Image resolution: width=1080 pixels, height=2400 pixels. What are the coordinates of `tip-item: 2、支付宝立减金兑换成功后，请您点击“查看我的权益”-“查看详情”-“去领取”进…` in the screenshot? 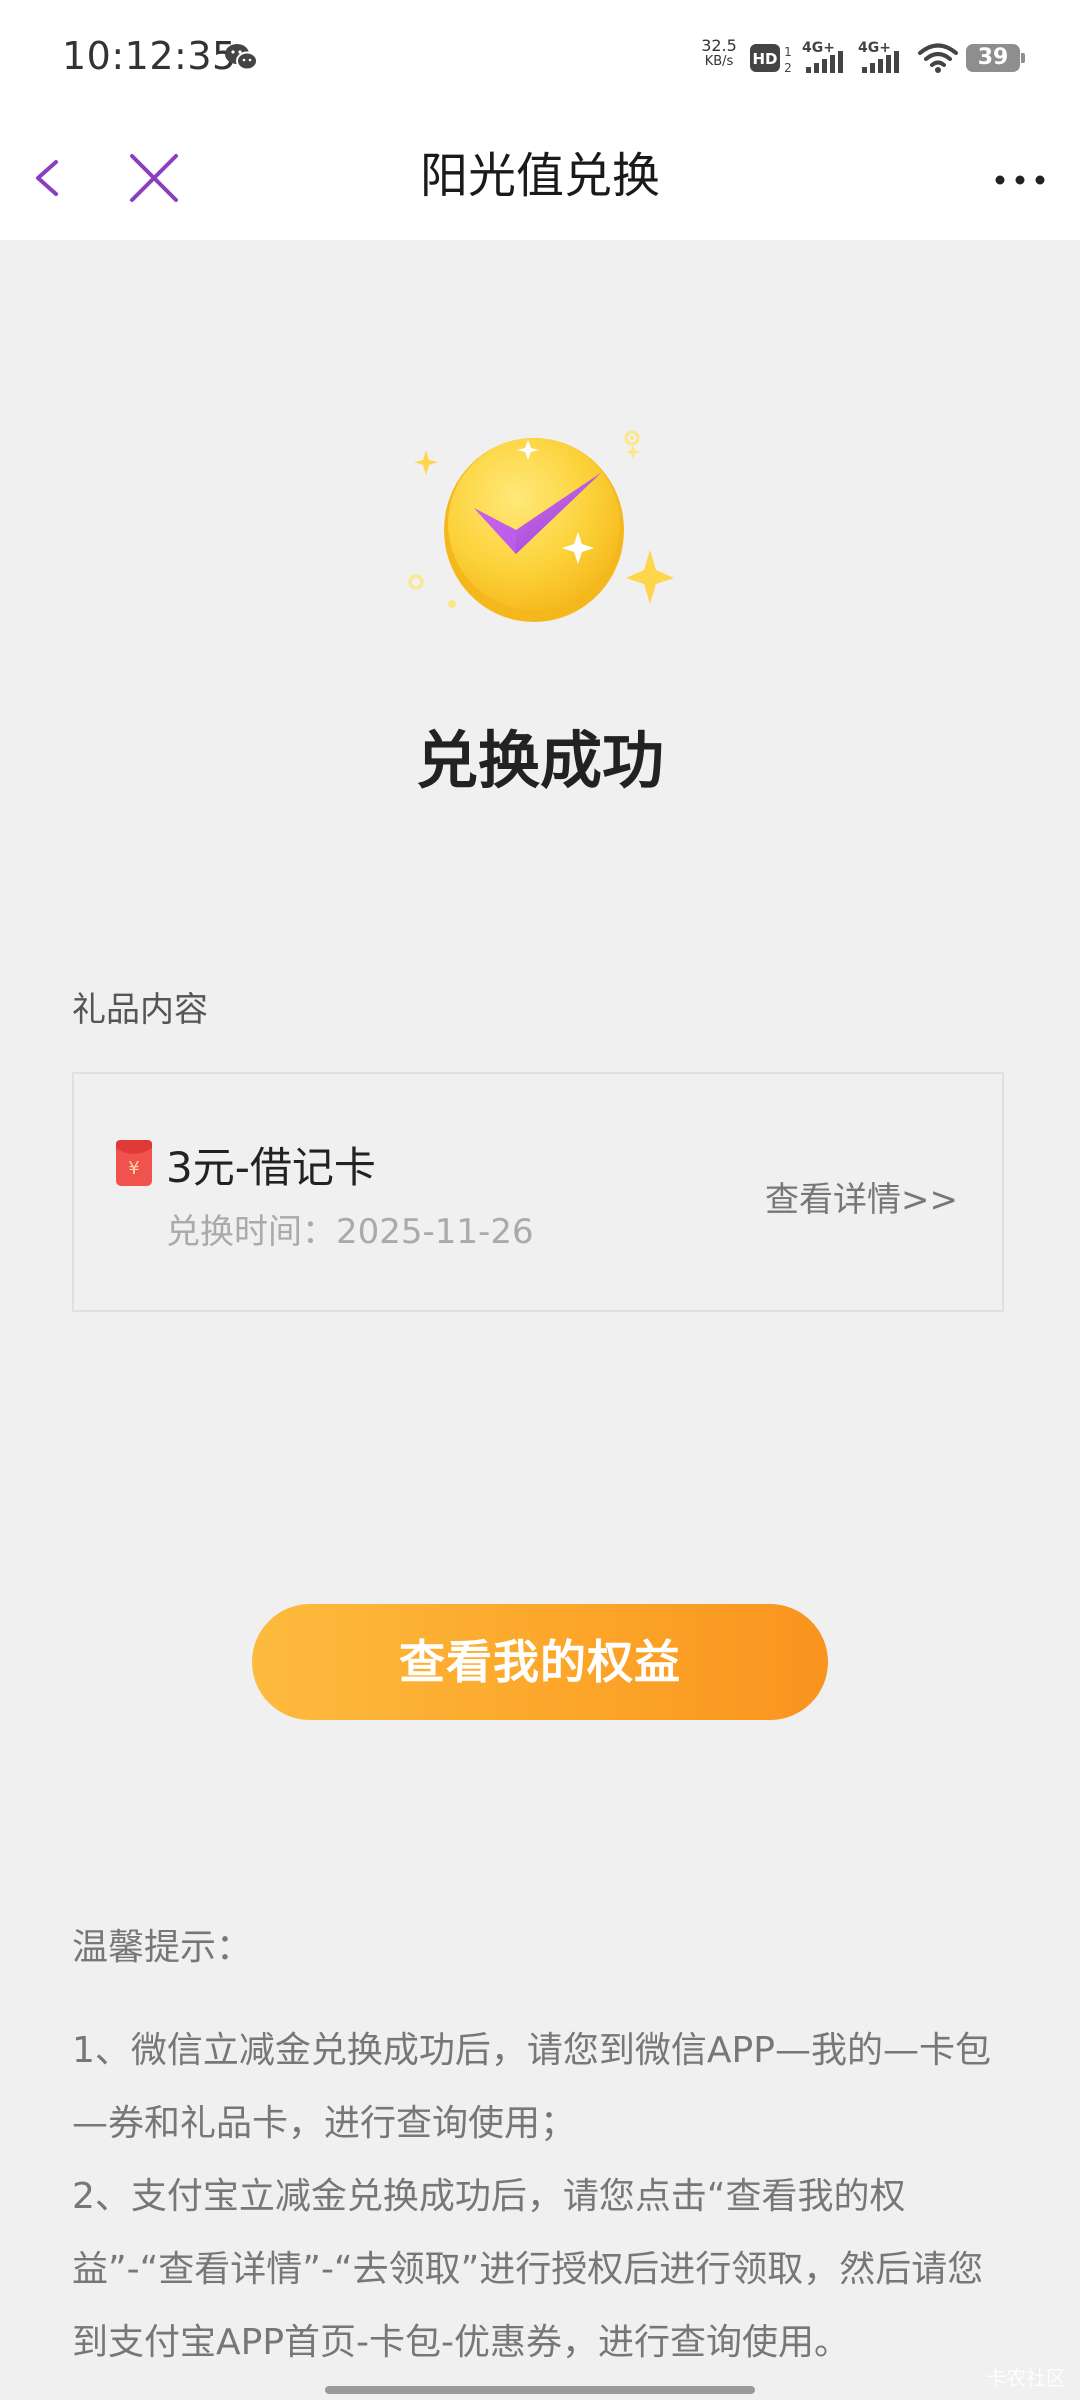 It's located at (528, 2269).